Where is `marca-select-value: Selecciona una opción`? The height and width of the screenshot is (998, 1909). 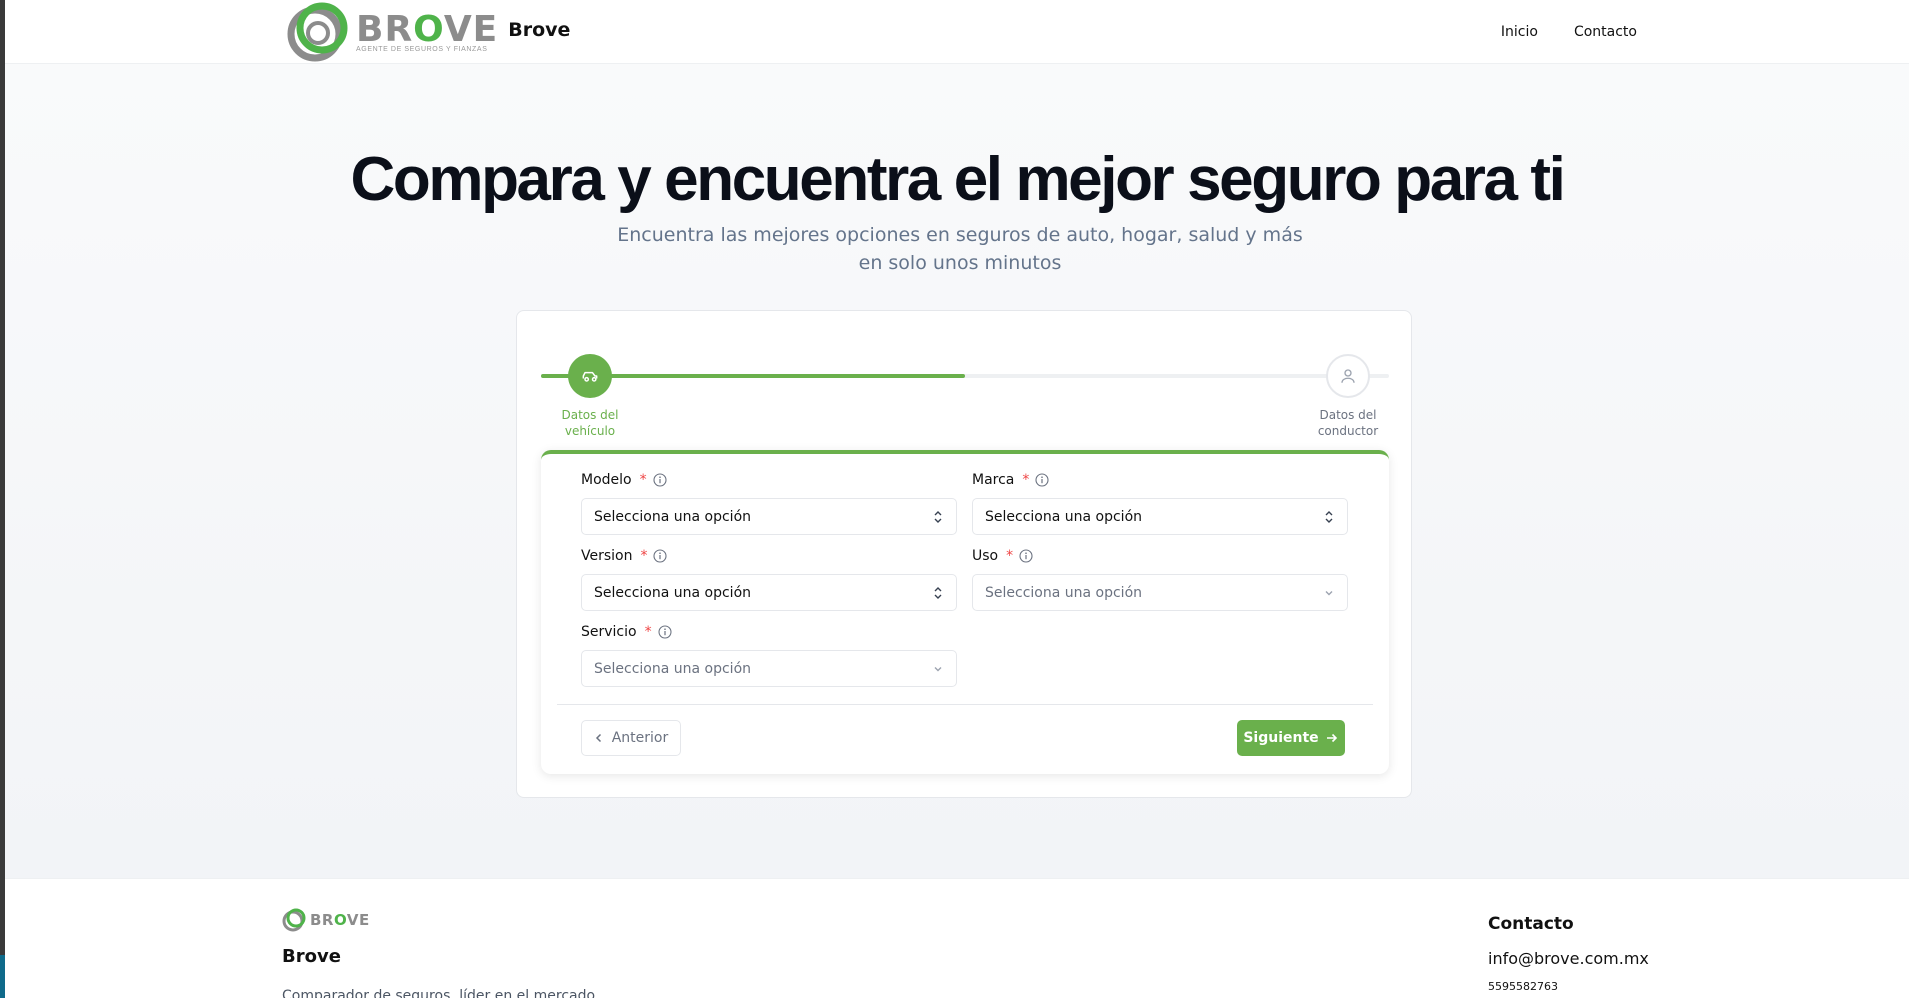
marca-select-value: Selecciona una opción is located at coordinates (1064, 516).